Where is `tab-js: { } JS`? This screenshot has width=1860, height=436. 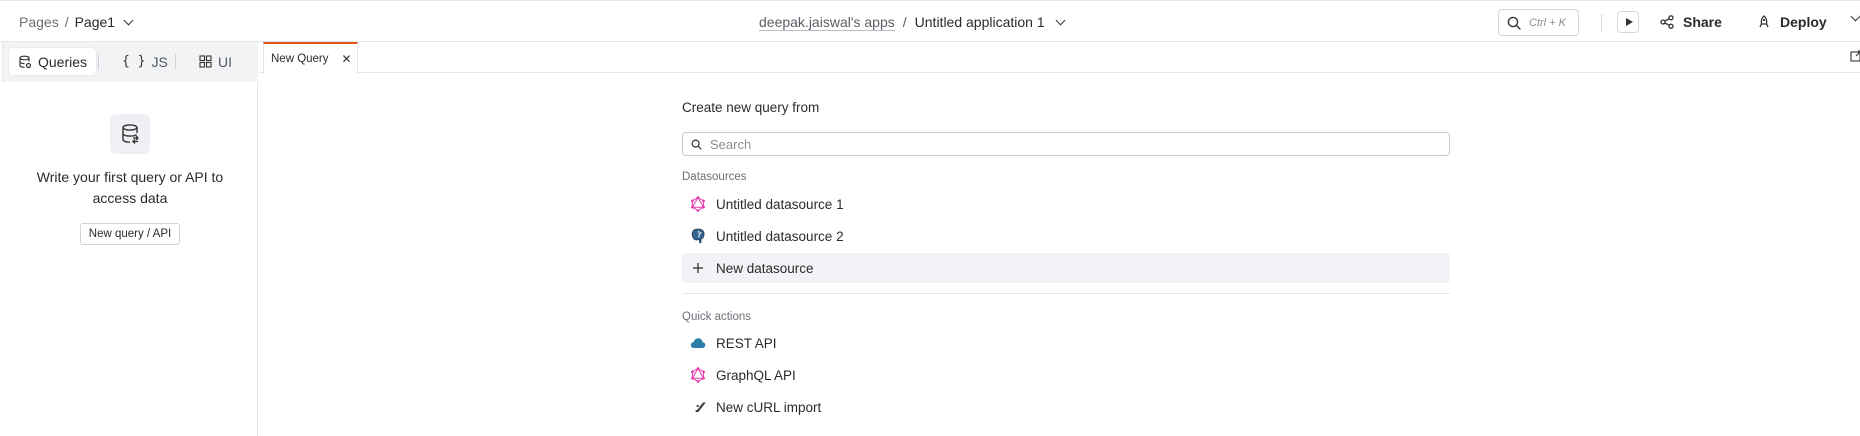 tab-js: { } JS is located at coordinates (145, 61).